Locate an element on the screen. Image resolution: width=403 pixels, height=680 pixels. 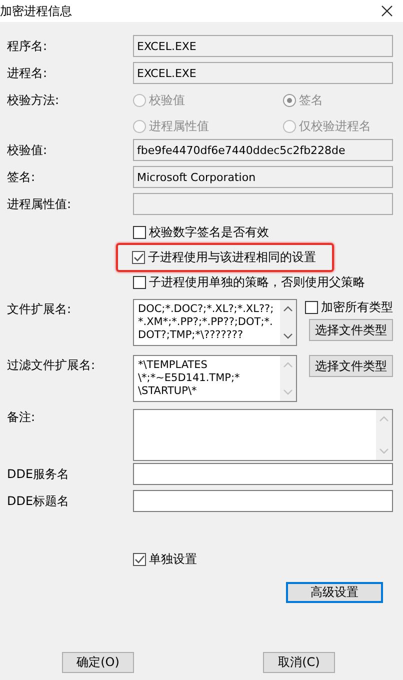
text-area: DOC;*.DOC?;*.XL?;*.XL??; *.XM*;*.PP?;*.PP??;DOT;*. DOT?;TMP;*\??????? is located at coordinates (215, 322).